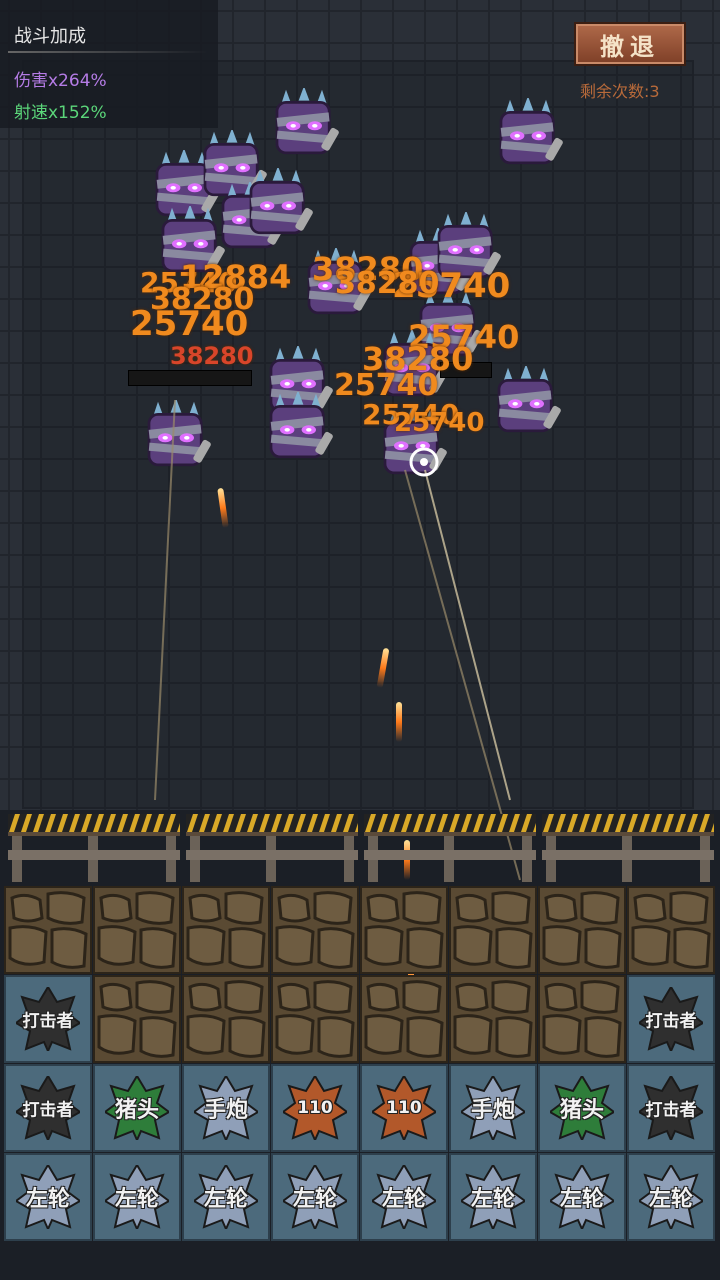  I want to click on damage-bonus: 伤害x264%, so click(60, 81).